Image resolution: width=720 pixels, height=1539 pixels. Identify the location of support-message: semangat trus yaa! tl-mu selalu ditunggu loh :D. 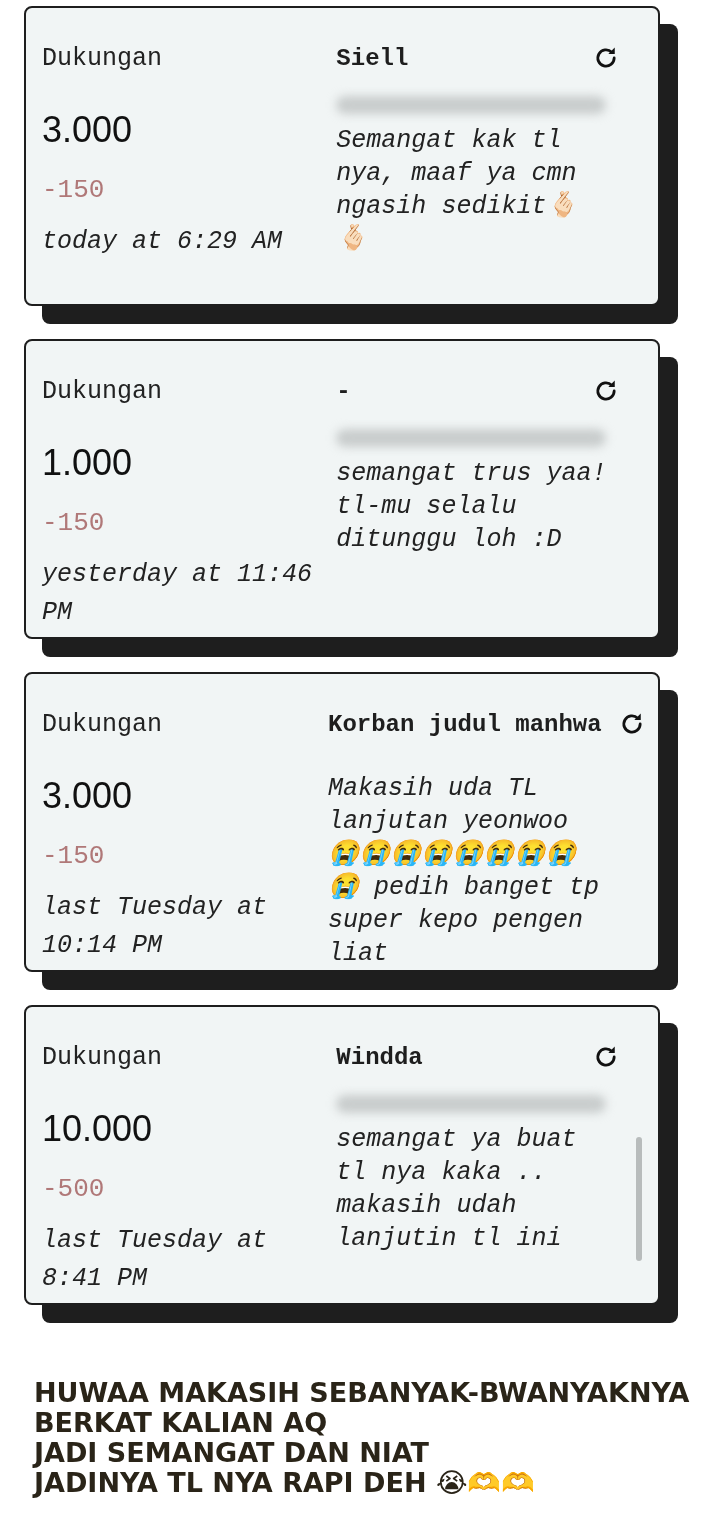
(472, 507).